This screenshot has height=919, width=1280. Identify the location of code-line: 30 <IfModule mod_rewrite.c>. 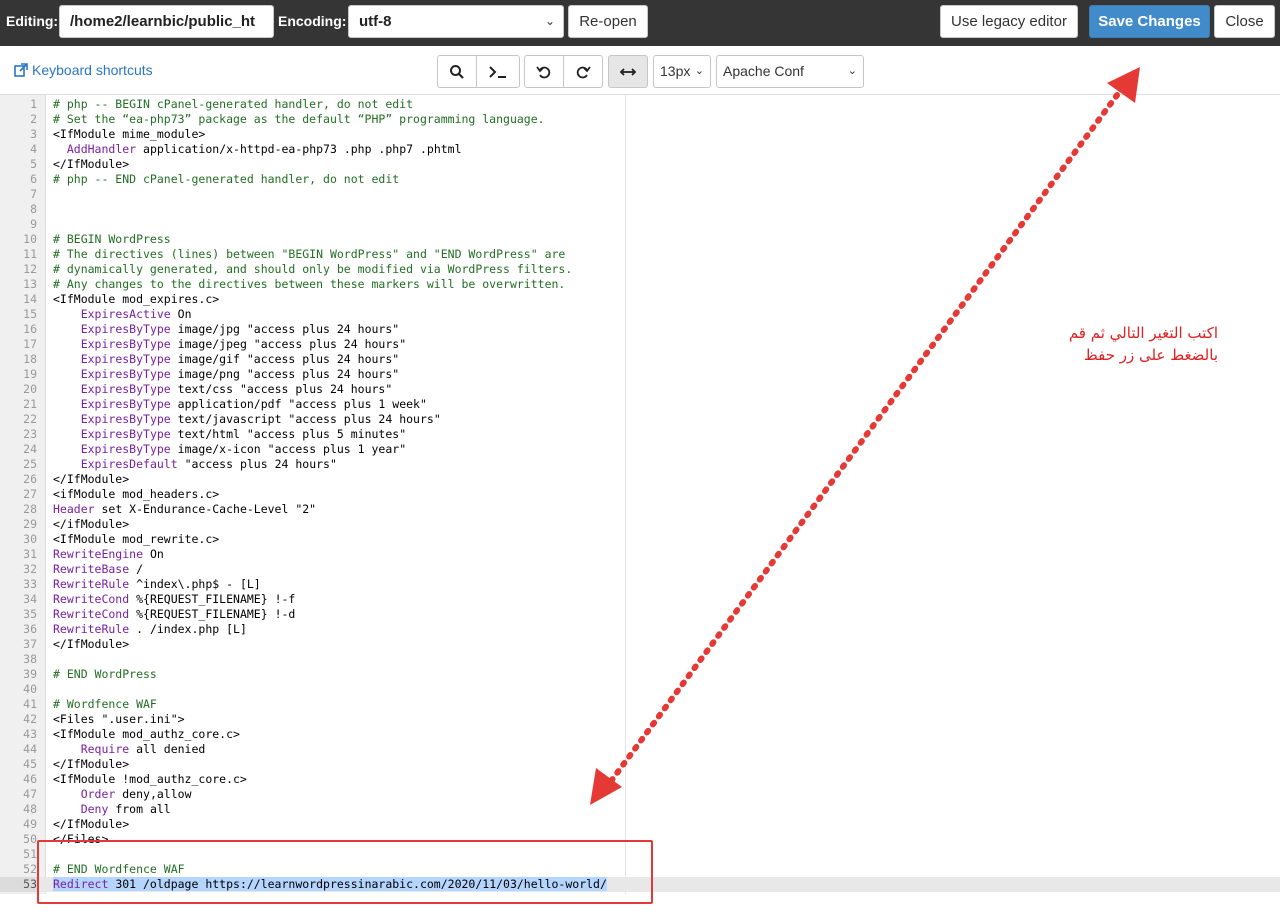
(640, 539).